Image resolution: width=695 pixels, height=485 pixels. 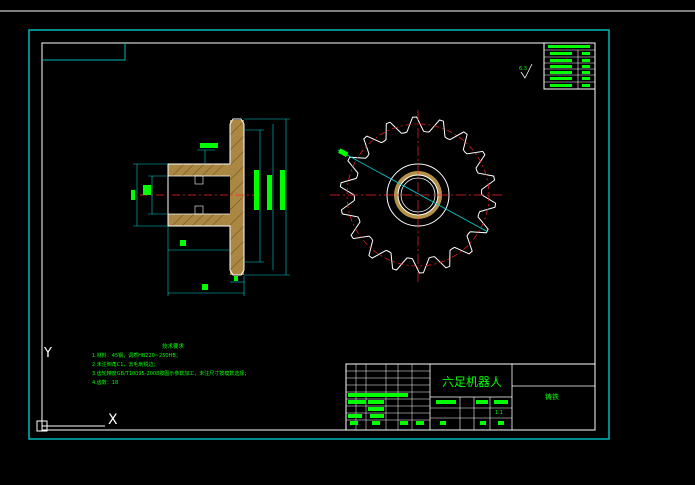 What do you see at coordinates (499, 413) in the screenshot?
I see `scale-value: 1:1` at bounding box center [499, 413].